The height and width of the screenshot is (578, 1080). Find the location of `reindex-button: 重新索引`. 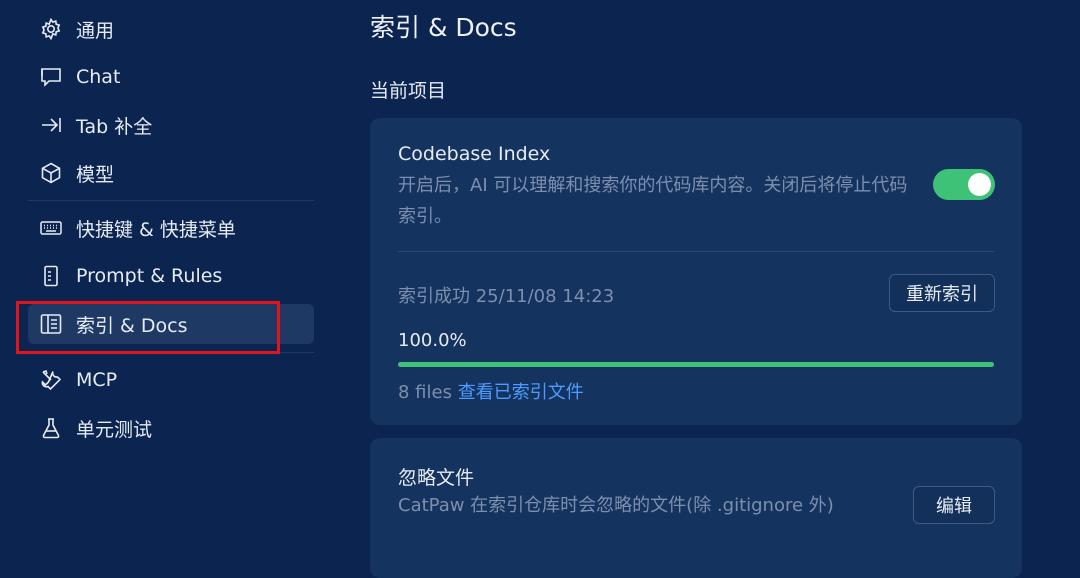

reindex-button: 重新索引 is located at coordinates (942, 293).